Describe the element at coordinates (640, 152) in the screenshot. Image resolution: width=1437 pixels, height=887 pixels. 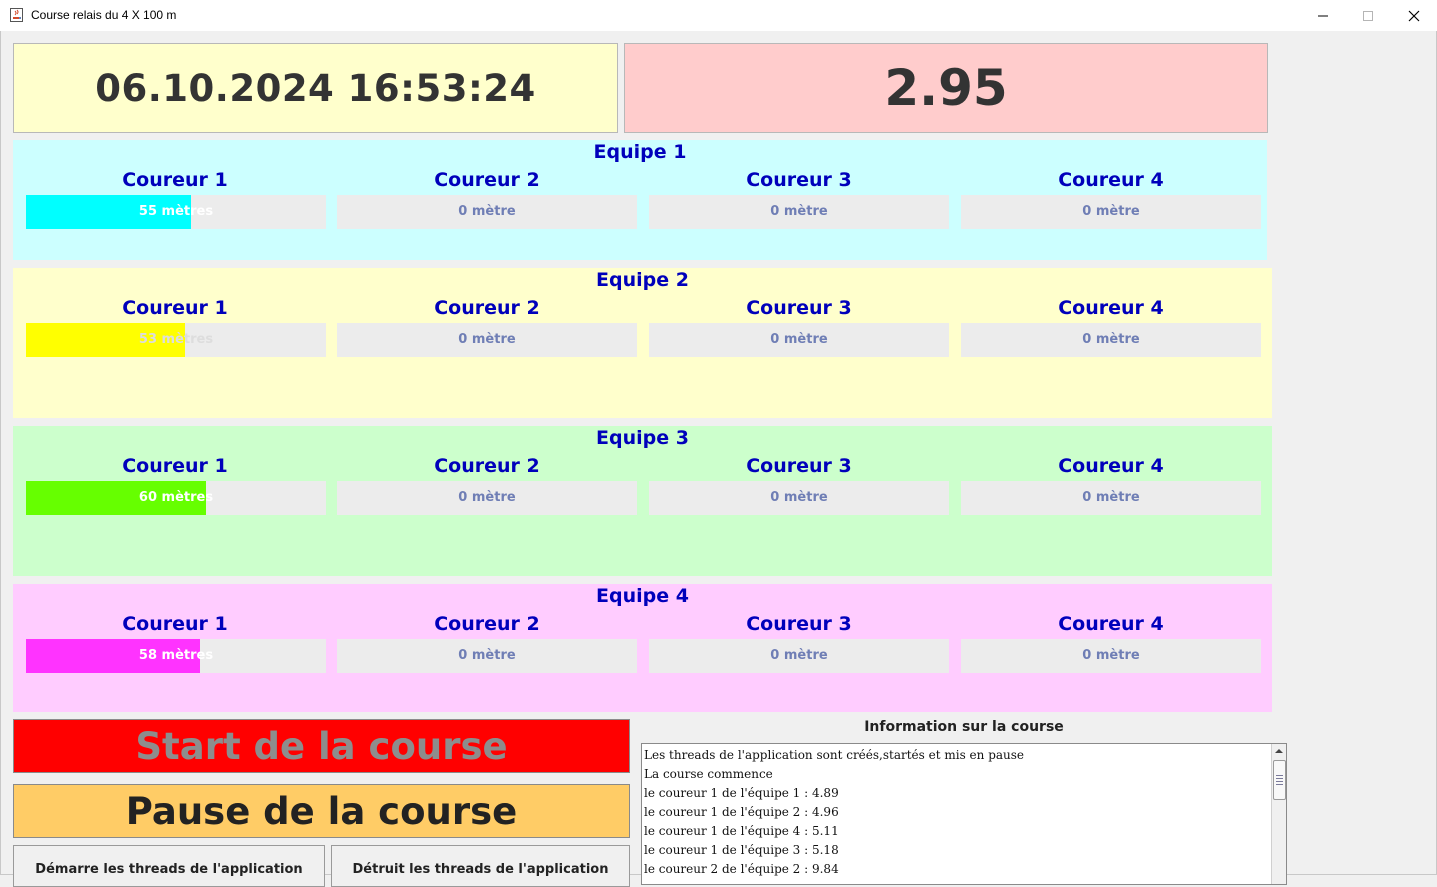
I see `team-title: Equipe 1` at that location.